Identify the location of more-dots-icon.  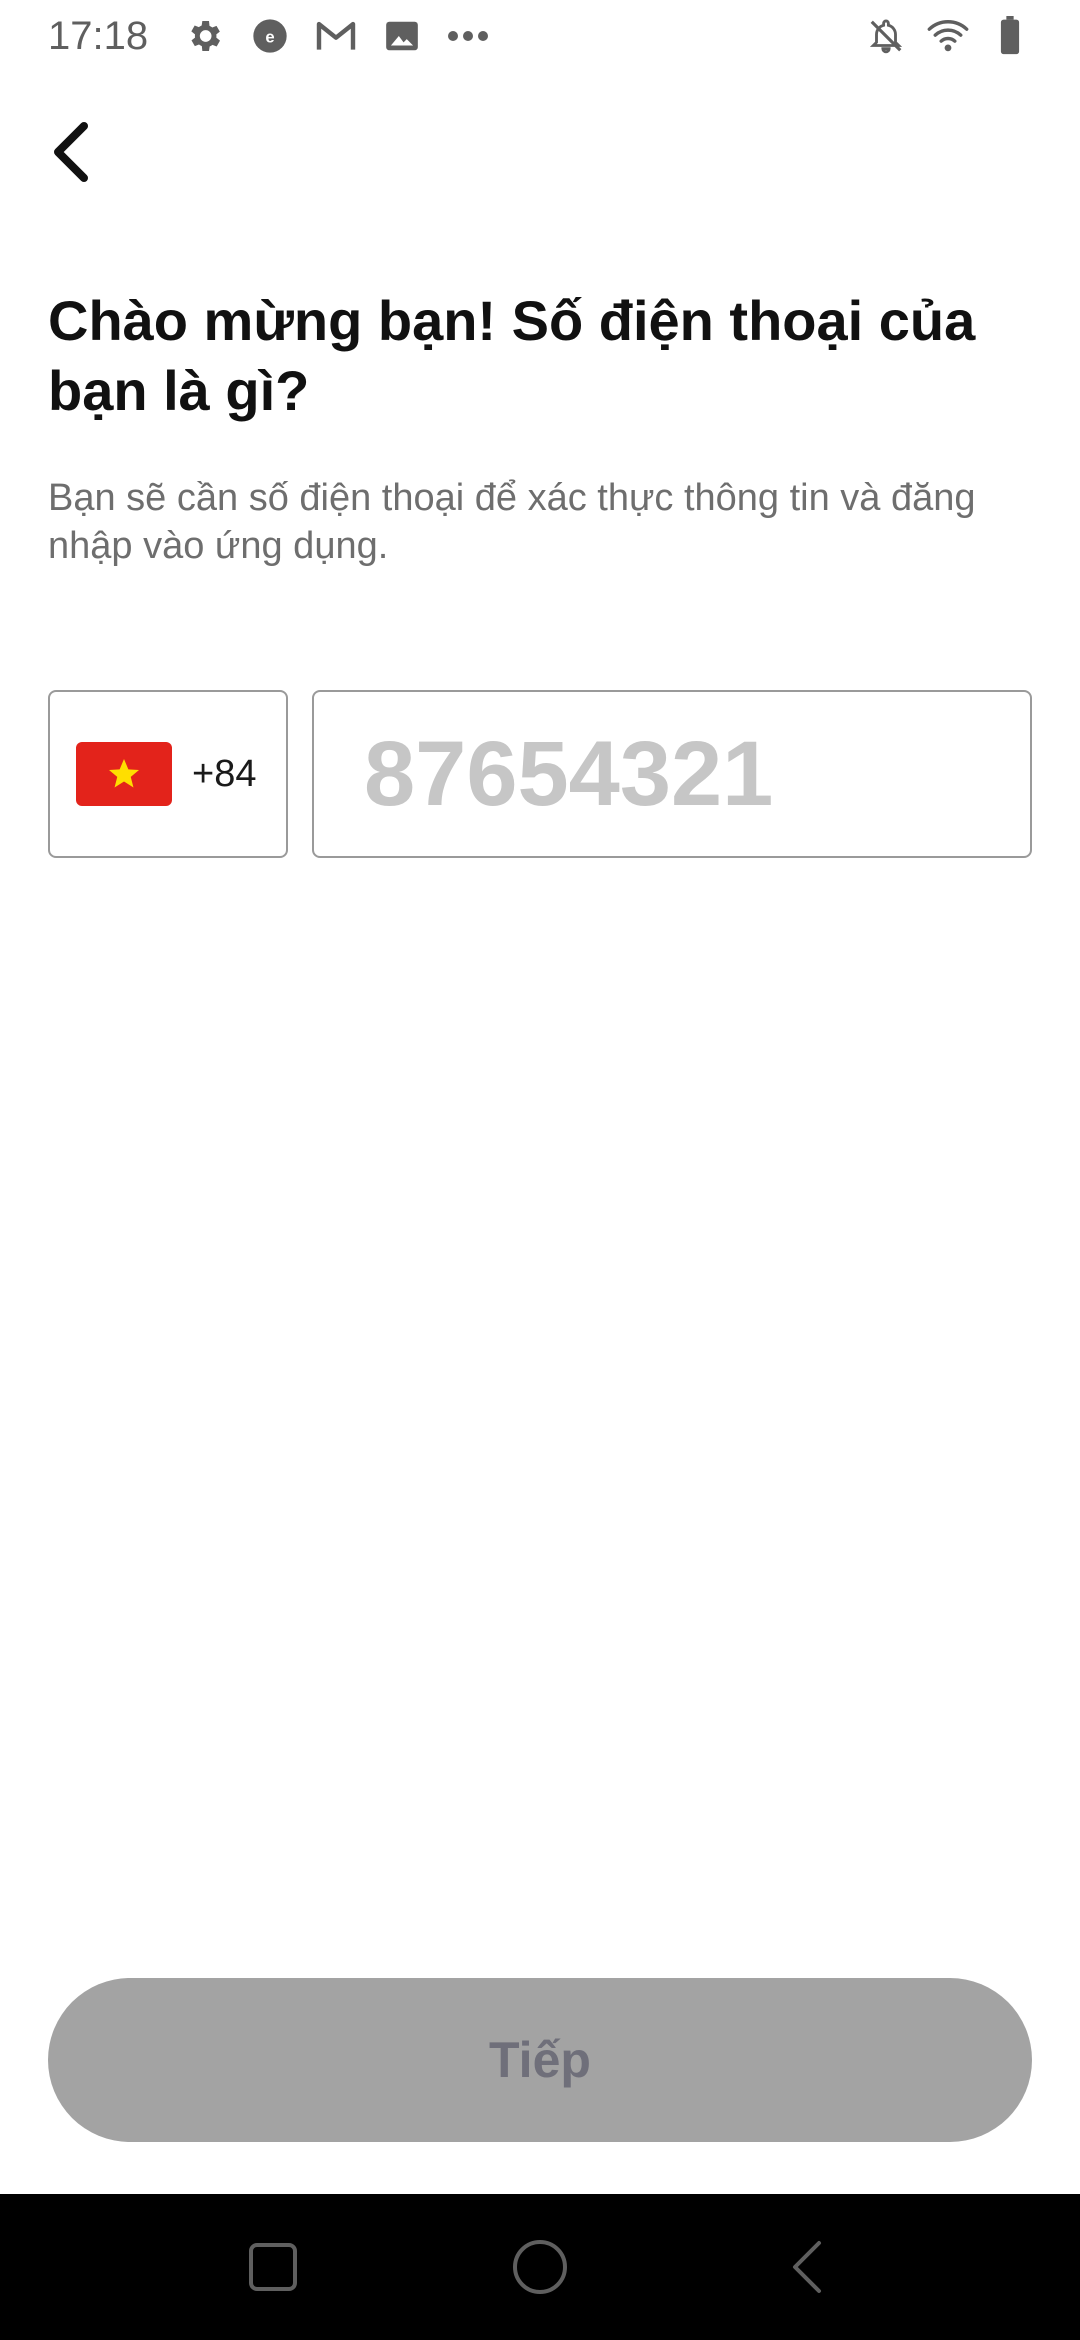
(468, 36).